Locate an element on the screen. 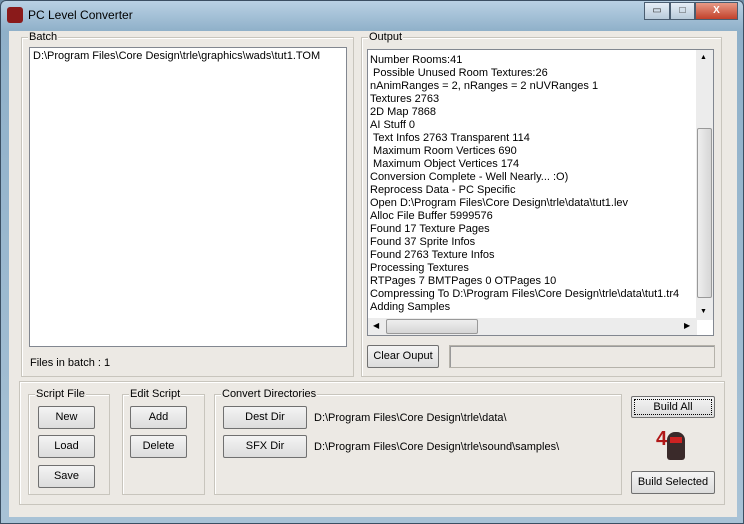 This screenshot has height=524, width=744. output-line: Found 17 Texture Pages is located at coordinates (430, 229).